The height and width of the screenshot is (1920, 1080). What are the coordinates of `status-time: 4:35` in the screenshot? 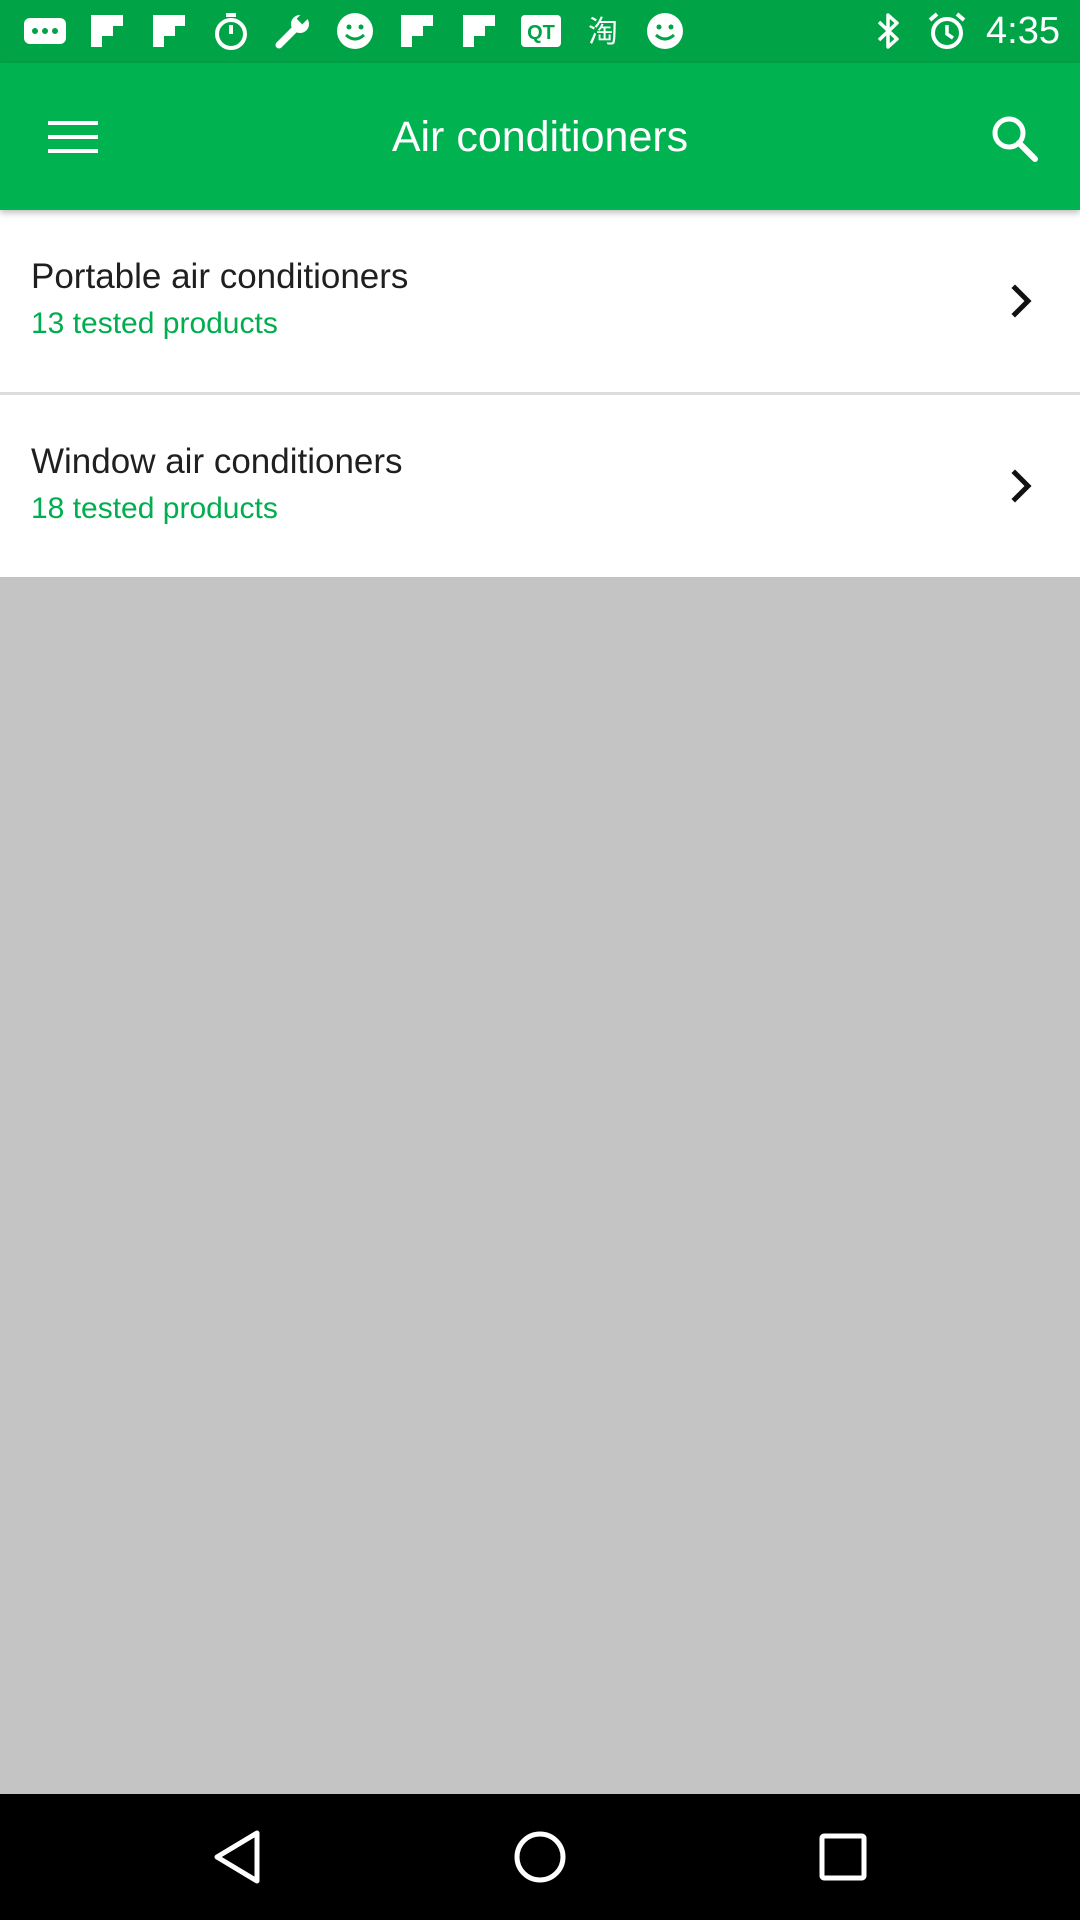 It's located at (1023, 30).